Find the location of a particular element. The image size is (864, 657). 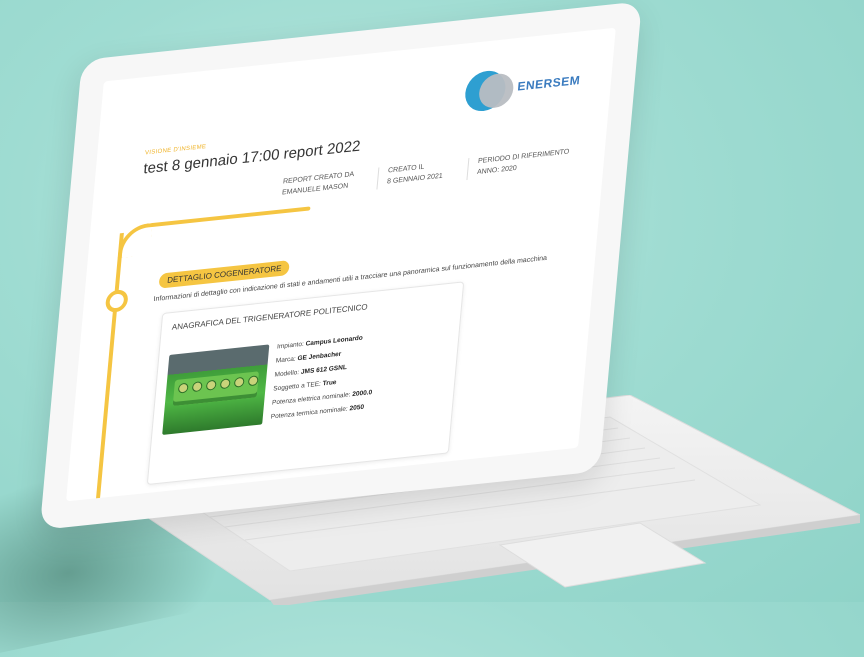

logo-text: ENERSEM is located at coordinates (548, 83).